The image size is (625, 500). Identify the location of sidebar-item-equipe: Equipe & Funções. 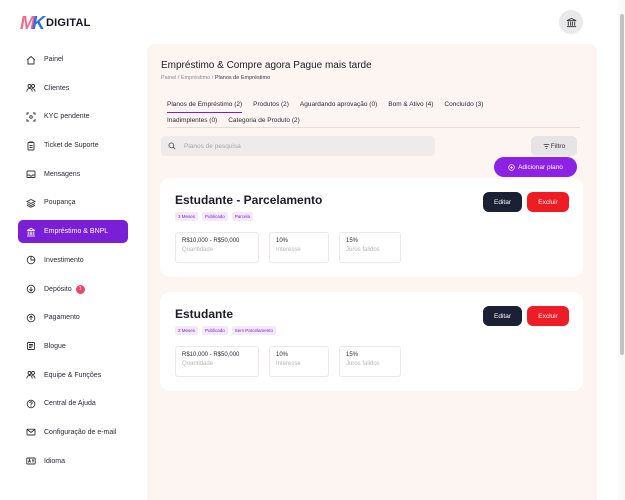
(73, 375).